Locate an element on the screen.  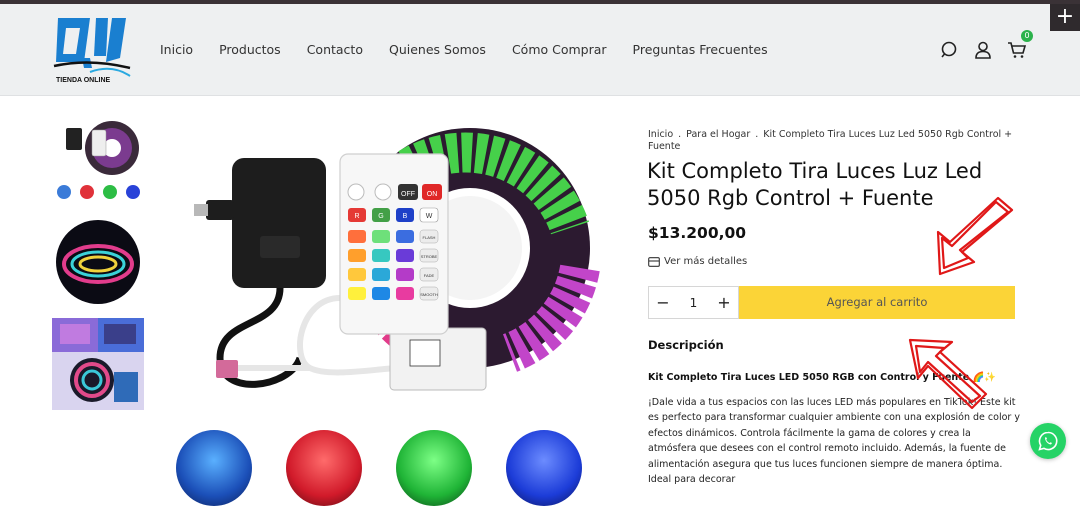
variant-deep-blue-thumbnail is located at coordinates (544, 468).